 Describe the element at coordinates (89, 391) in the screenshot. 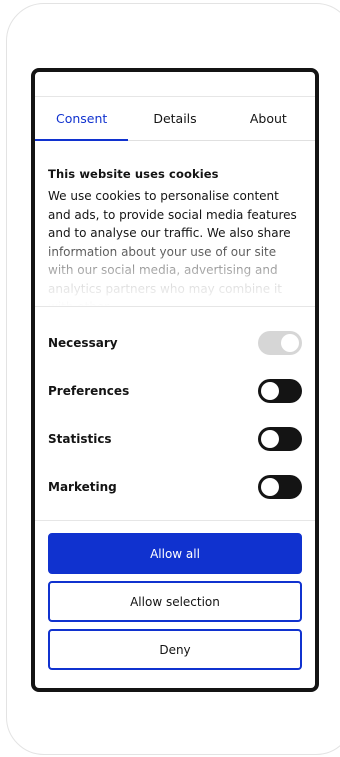

I see `toggle-label-preferences: Preferences` at that location.